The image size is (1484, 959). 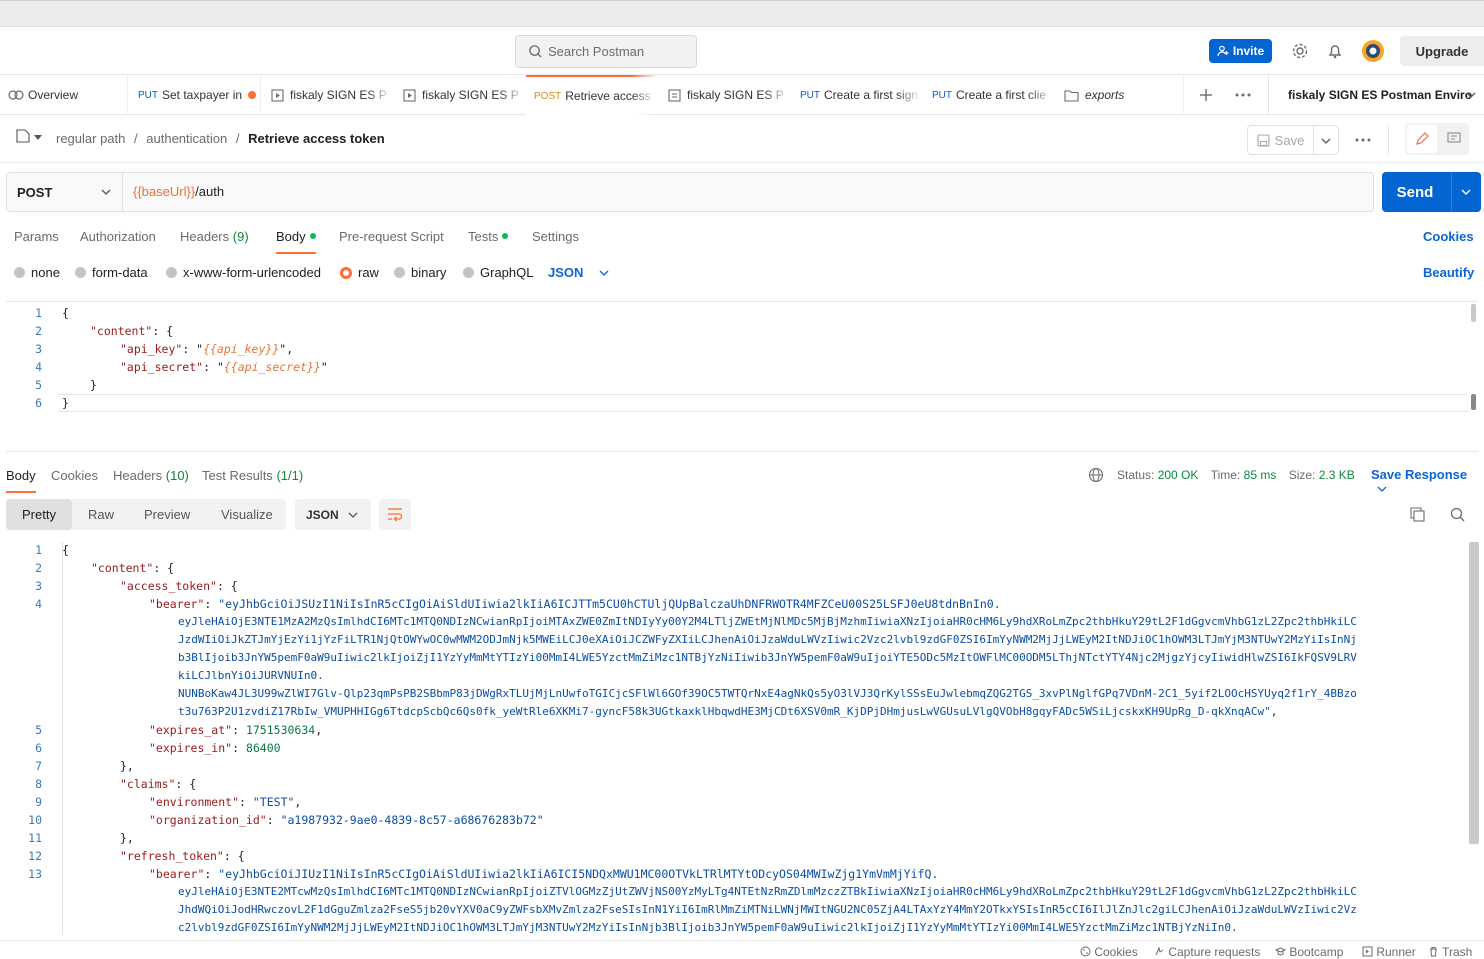 I want to click on tab-collection-1: fiskaly SIGN ES P, so click(x=328, y=95).